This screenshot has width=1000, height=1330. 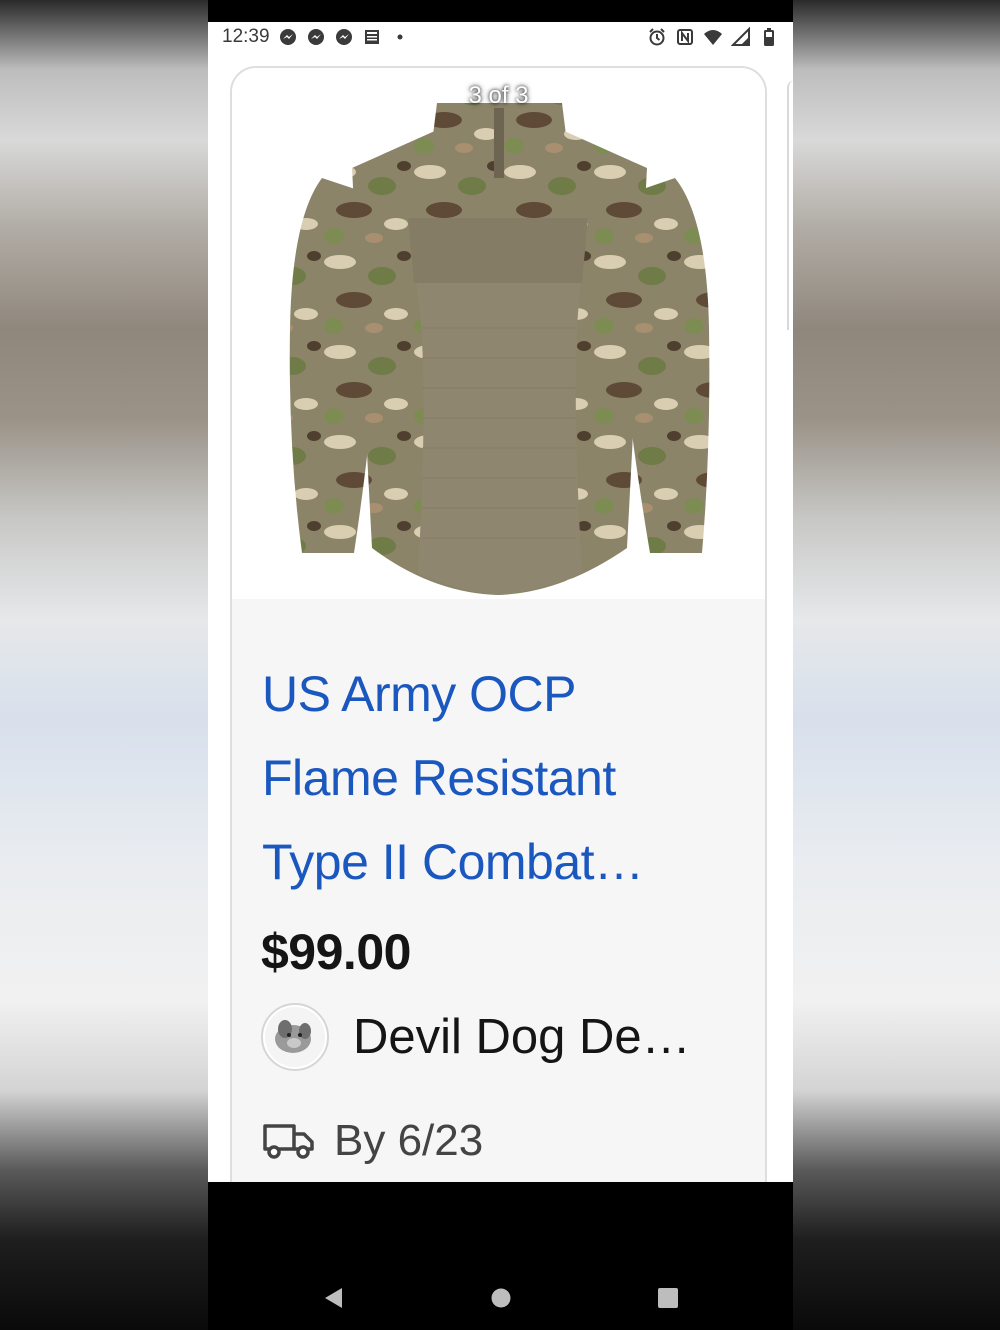 I want to click on delivery-date: By 6/23, so click(x=409, y=1140).